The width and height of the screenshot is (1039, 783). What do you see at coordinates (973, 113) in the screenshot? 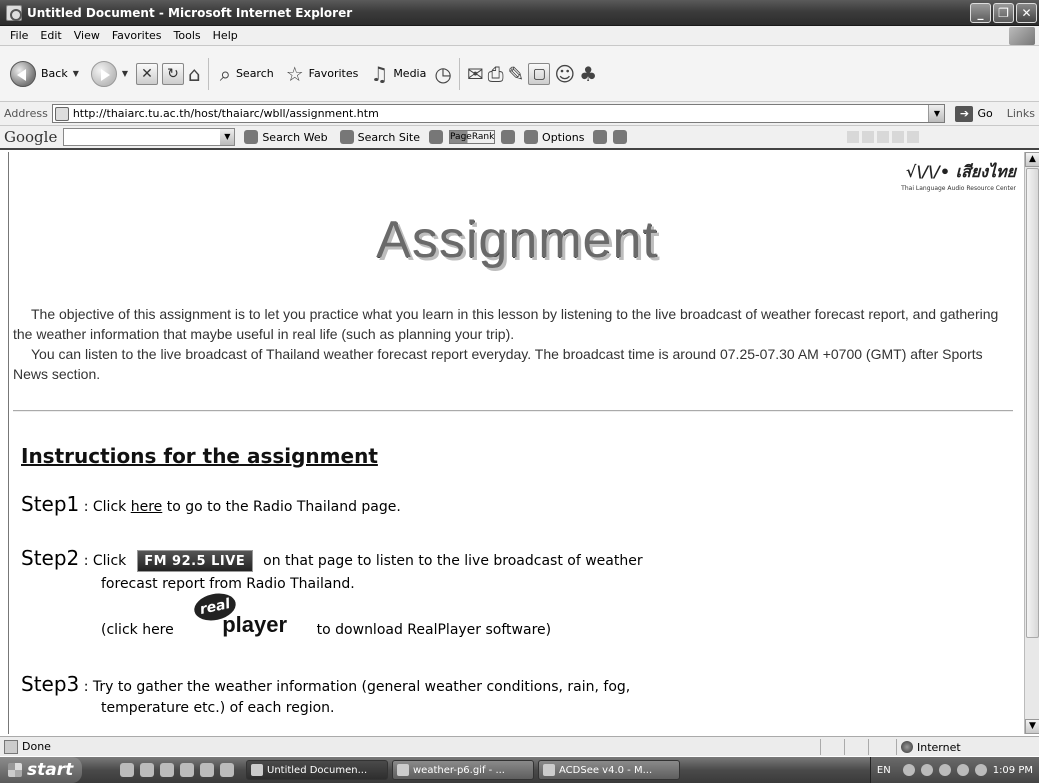
I see `go-button: ➔ Go` at bounding box center [973, 113].